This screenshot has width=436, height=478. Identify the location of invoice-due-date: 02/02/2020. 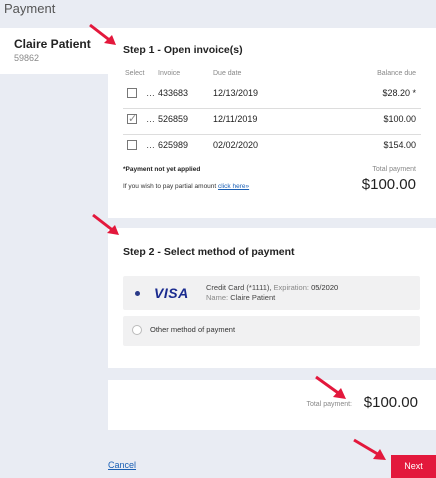
(236, 145).